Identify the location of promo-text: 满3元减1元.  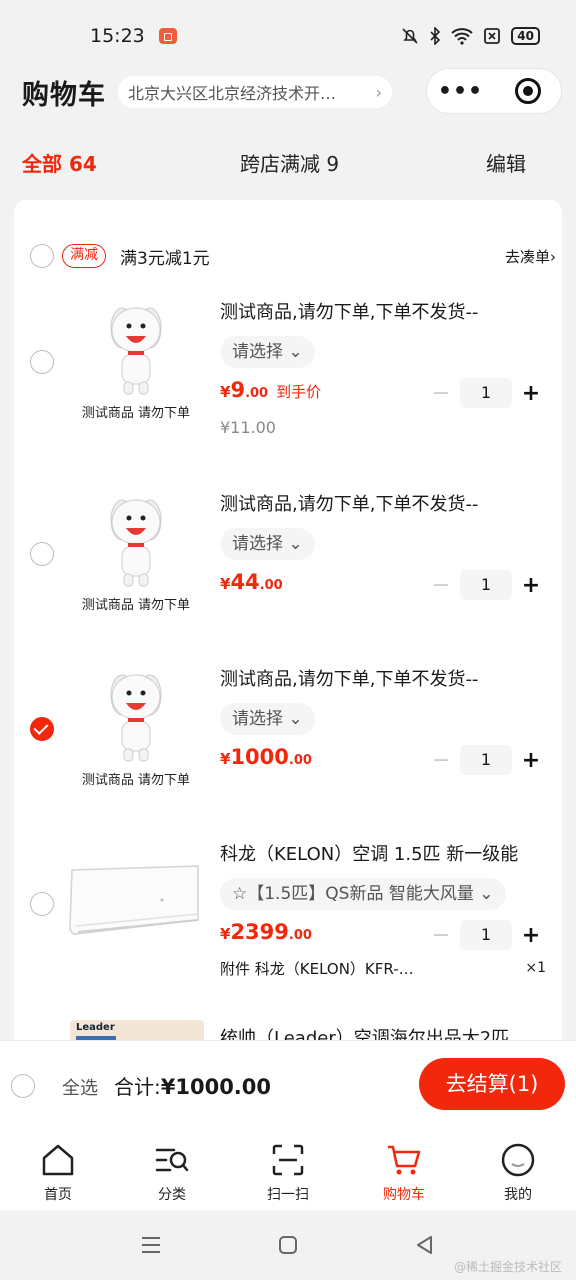
(165, 259).